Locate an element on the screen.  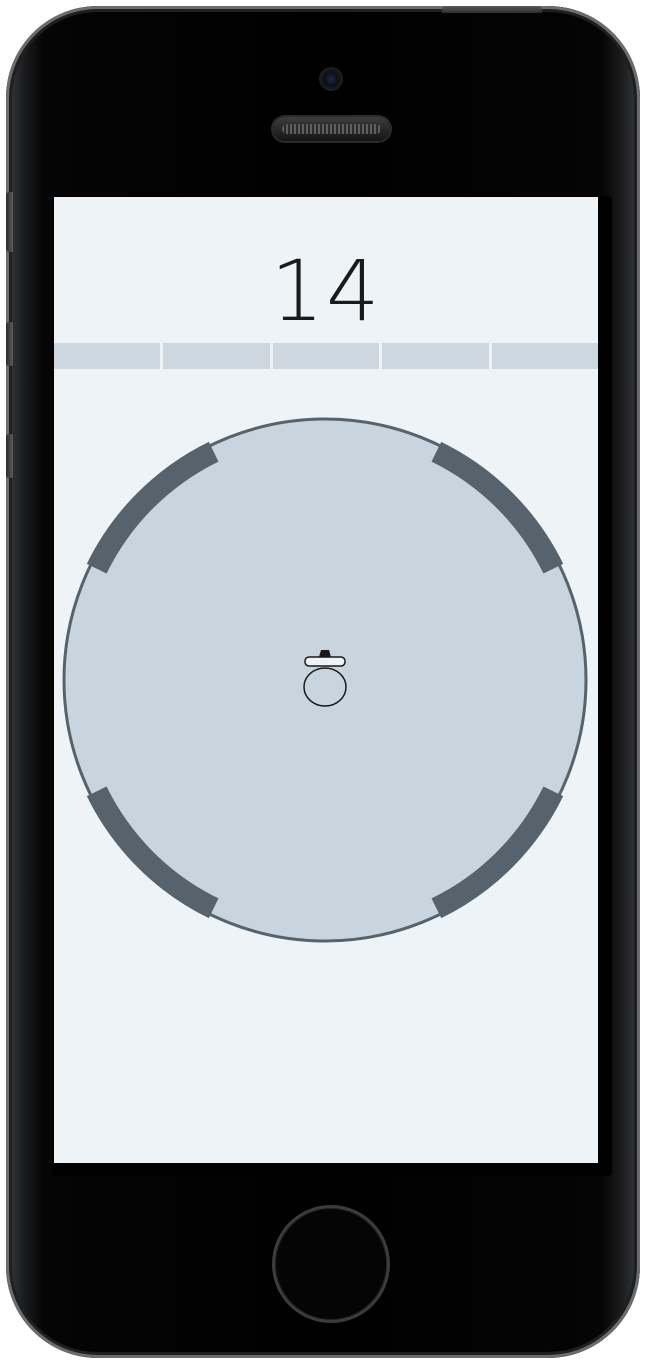
volume-up-button is located at coordinates (9, 344).